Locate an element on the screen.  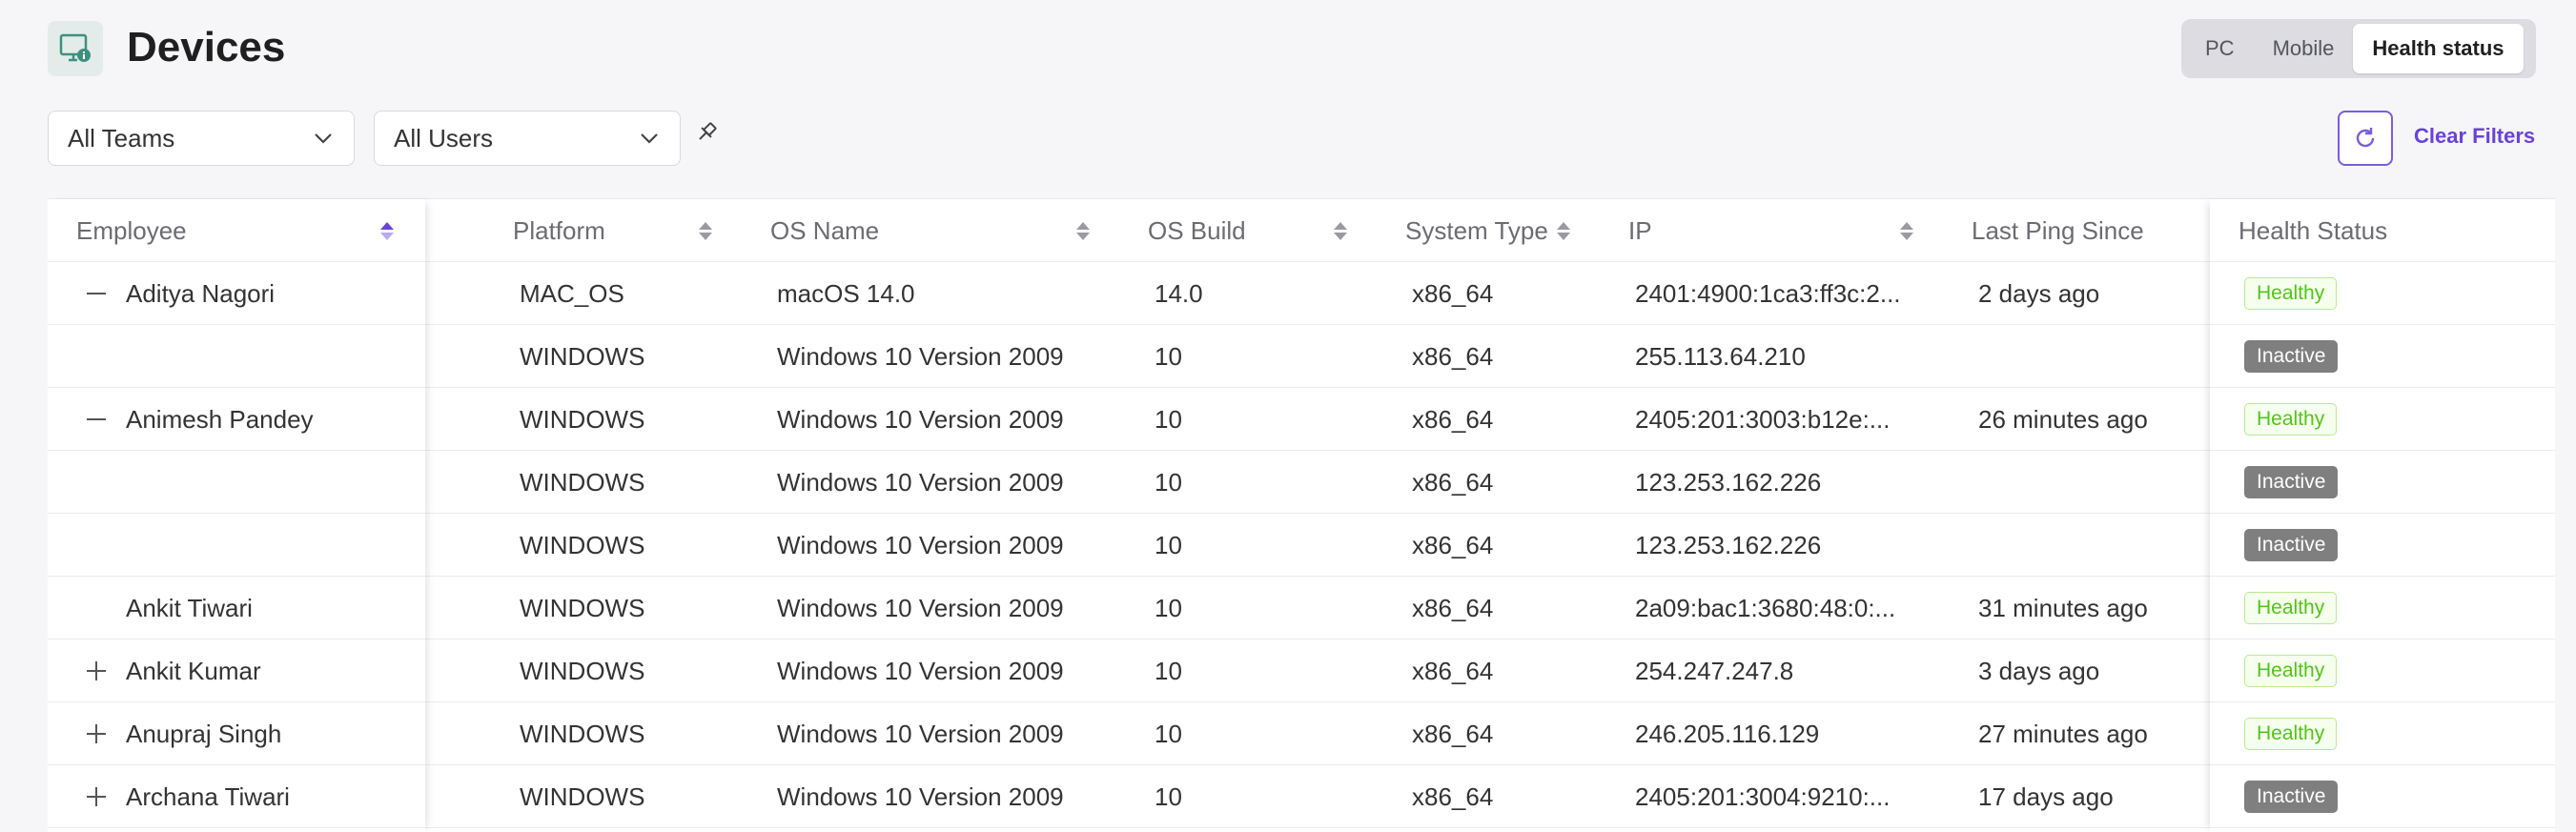
cell-last-ping: 3 days ago is located at coordinates (2039, 670).